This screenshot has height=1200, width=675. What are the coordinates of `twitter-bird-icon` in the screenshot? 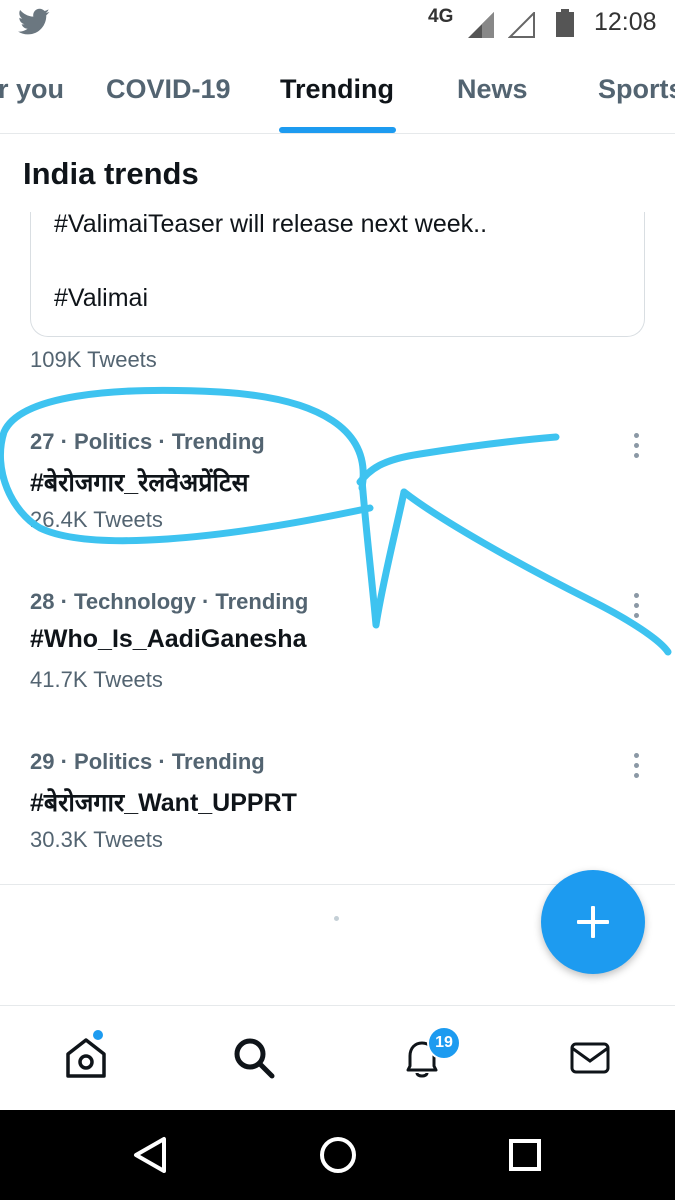 It's located at (34, 21).